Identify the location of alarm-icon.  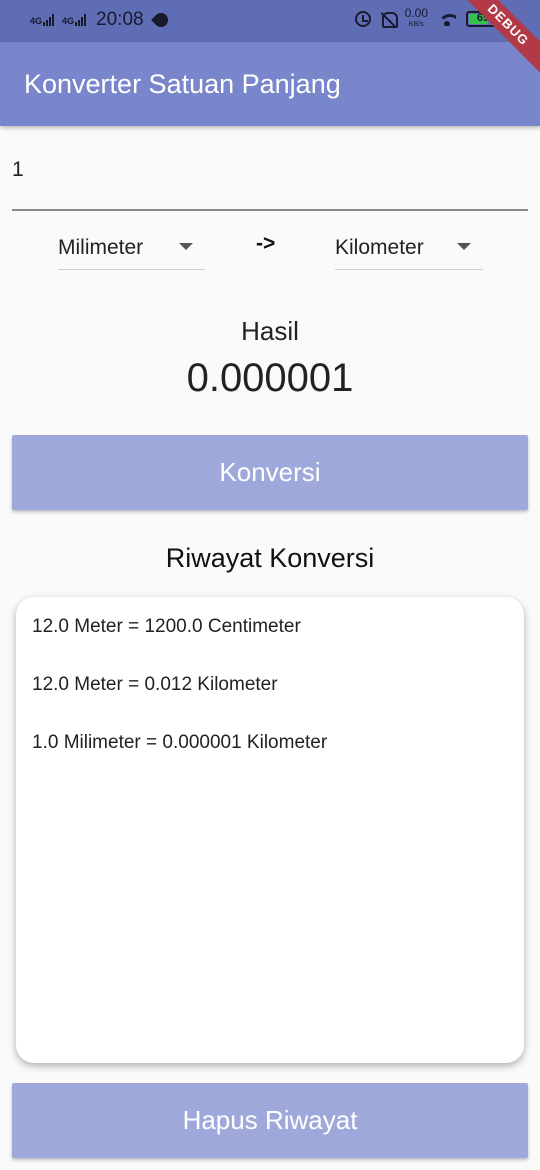
(362, 19).